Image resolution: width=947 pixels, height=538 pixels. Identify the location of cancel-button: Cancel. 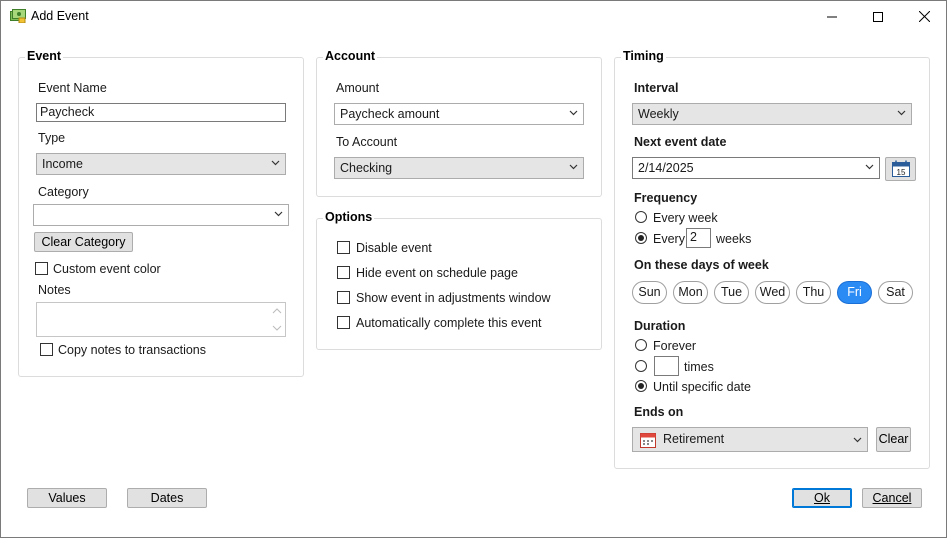
(892, 498).